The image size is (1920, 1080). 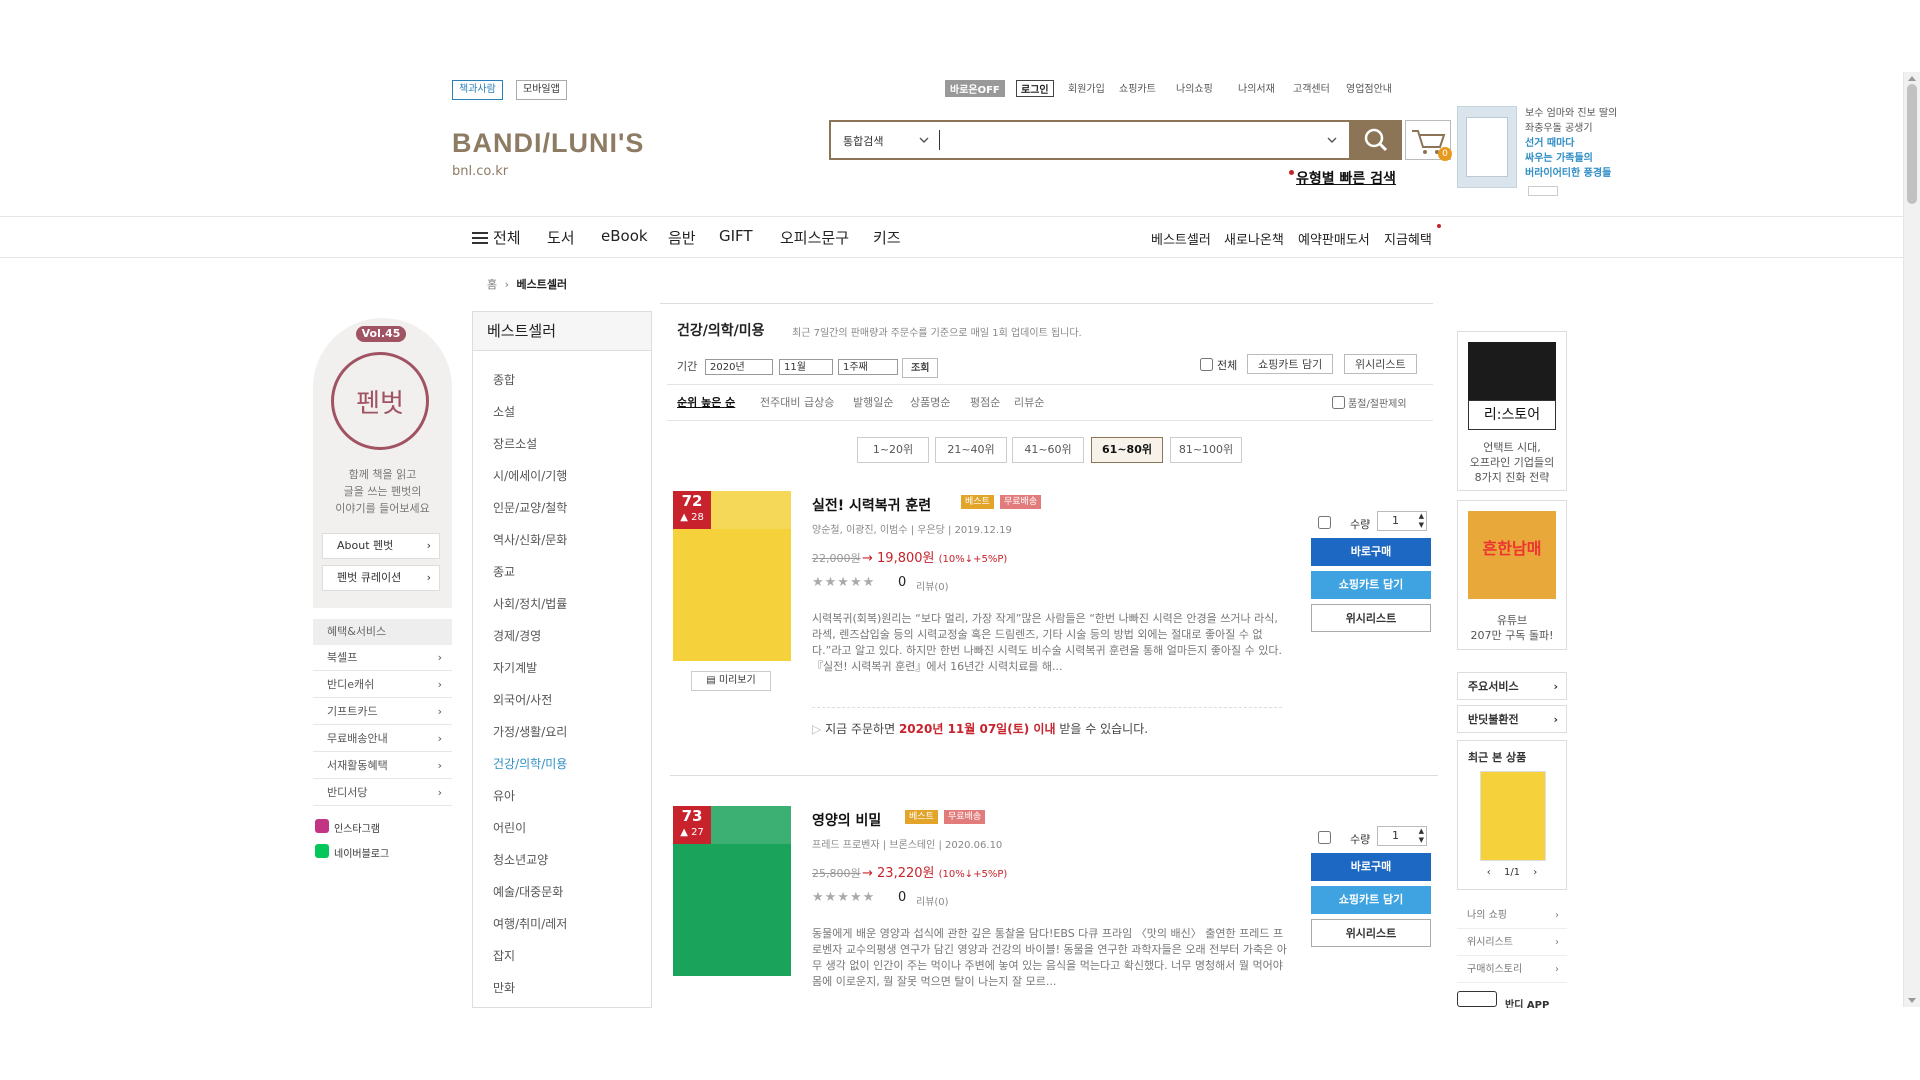 I want to click on category-item: 종합, so click(x=504, y=379).